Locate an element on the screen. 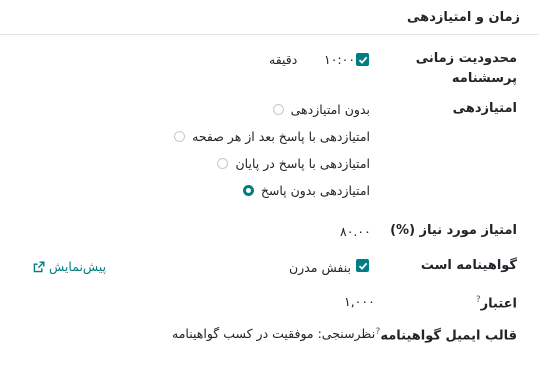 The width and height of the screenshot is (539, 366). scoring-option-after-page: امتیازدهی با پاسخ بعد از هر صفحه is located at coordinates (272, 136).